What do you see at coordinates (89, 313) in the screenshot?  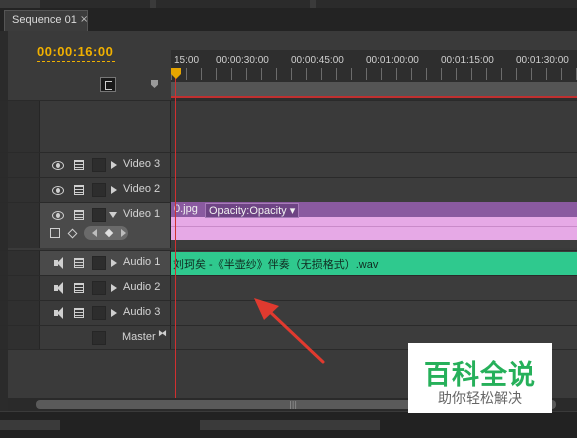 I see `track-header: Audio 3` at bounding box center [89, 313].